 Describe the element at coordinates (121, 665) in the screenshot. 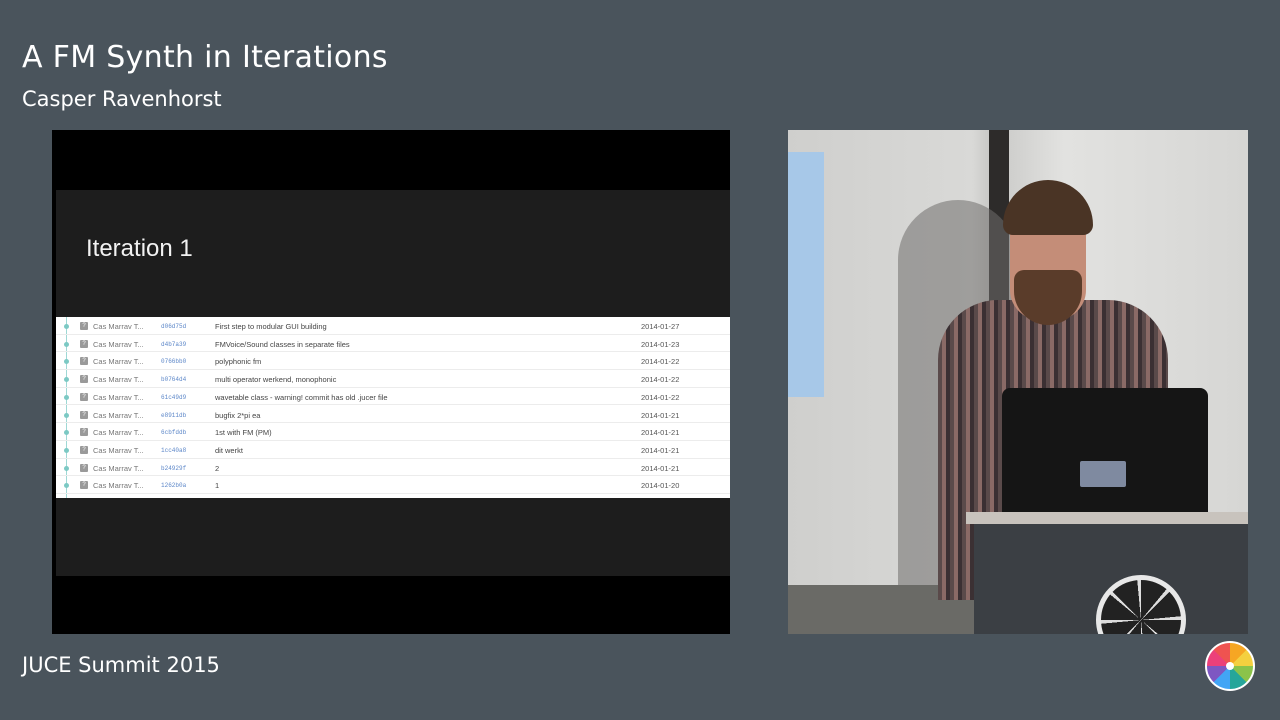

I see `event-name: JUCE Summit 2015` at that location.